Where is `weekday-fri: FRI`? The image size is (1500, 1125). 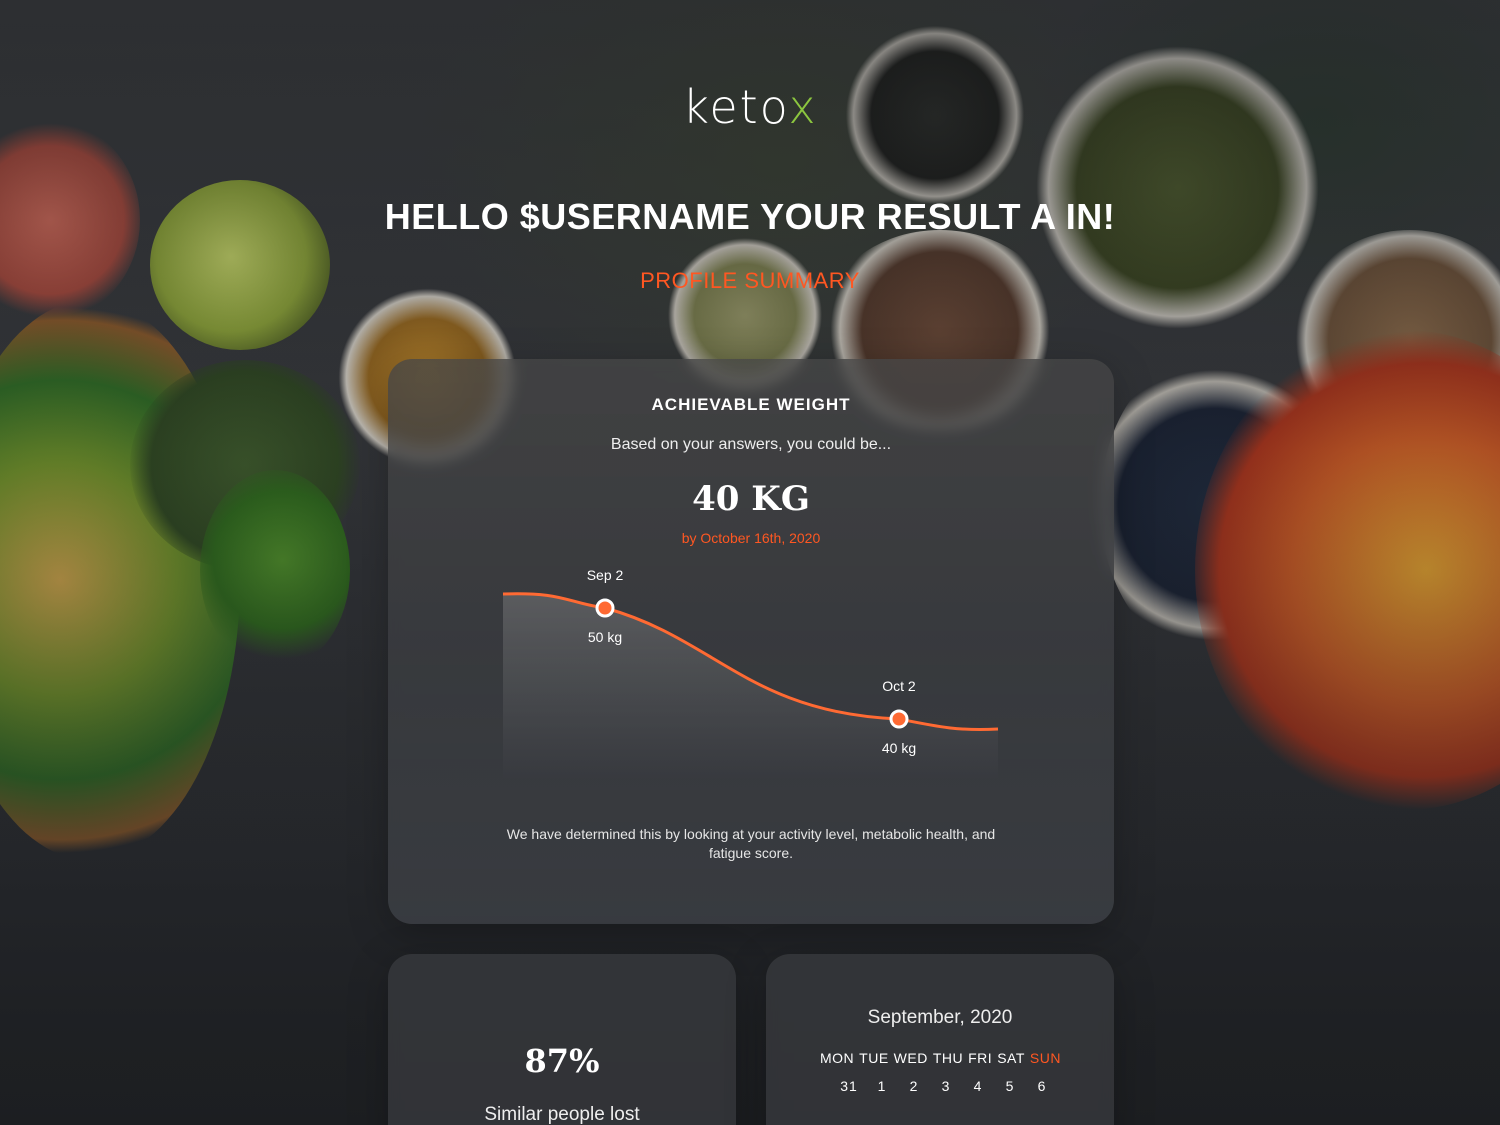 weekday-fri: FRI is located at coordinates (980, 1058).